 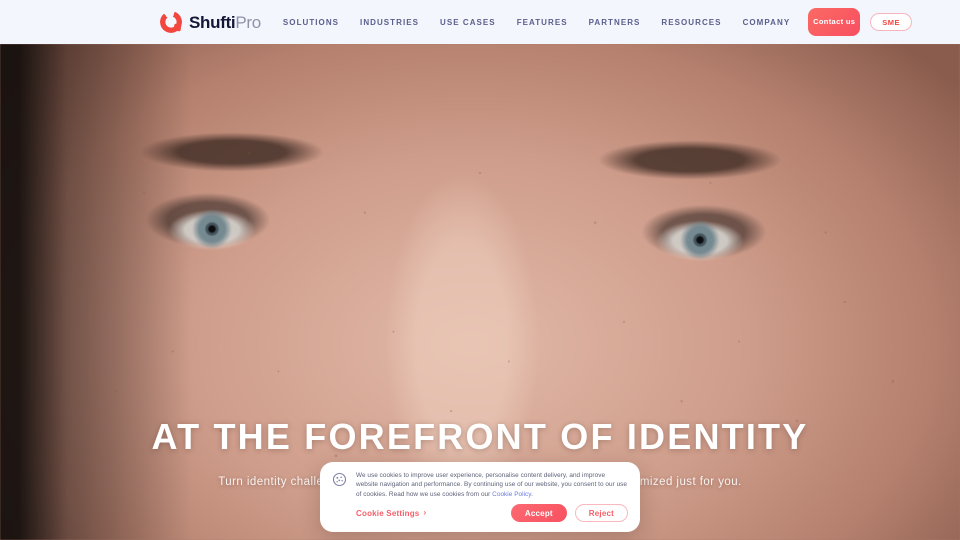 I want to click on logo-text: ShuftiPro, so click(x=225, y=22).